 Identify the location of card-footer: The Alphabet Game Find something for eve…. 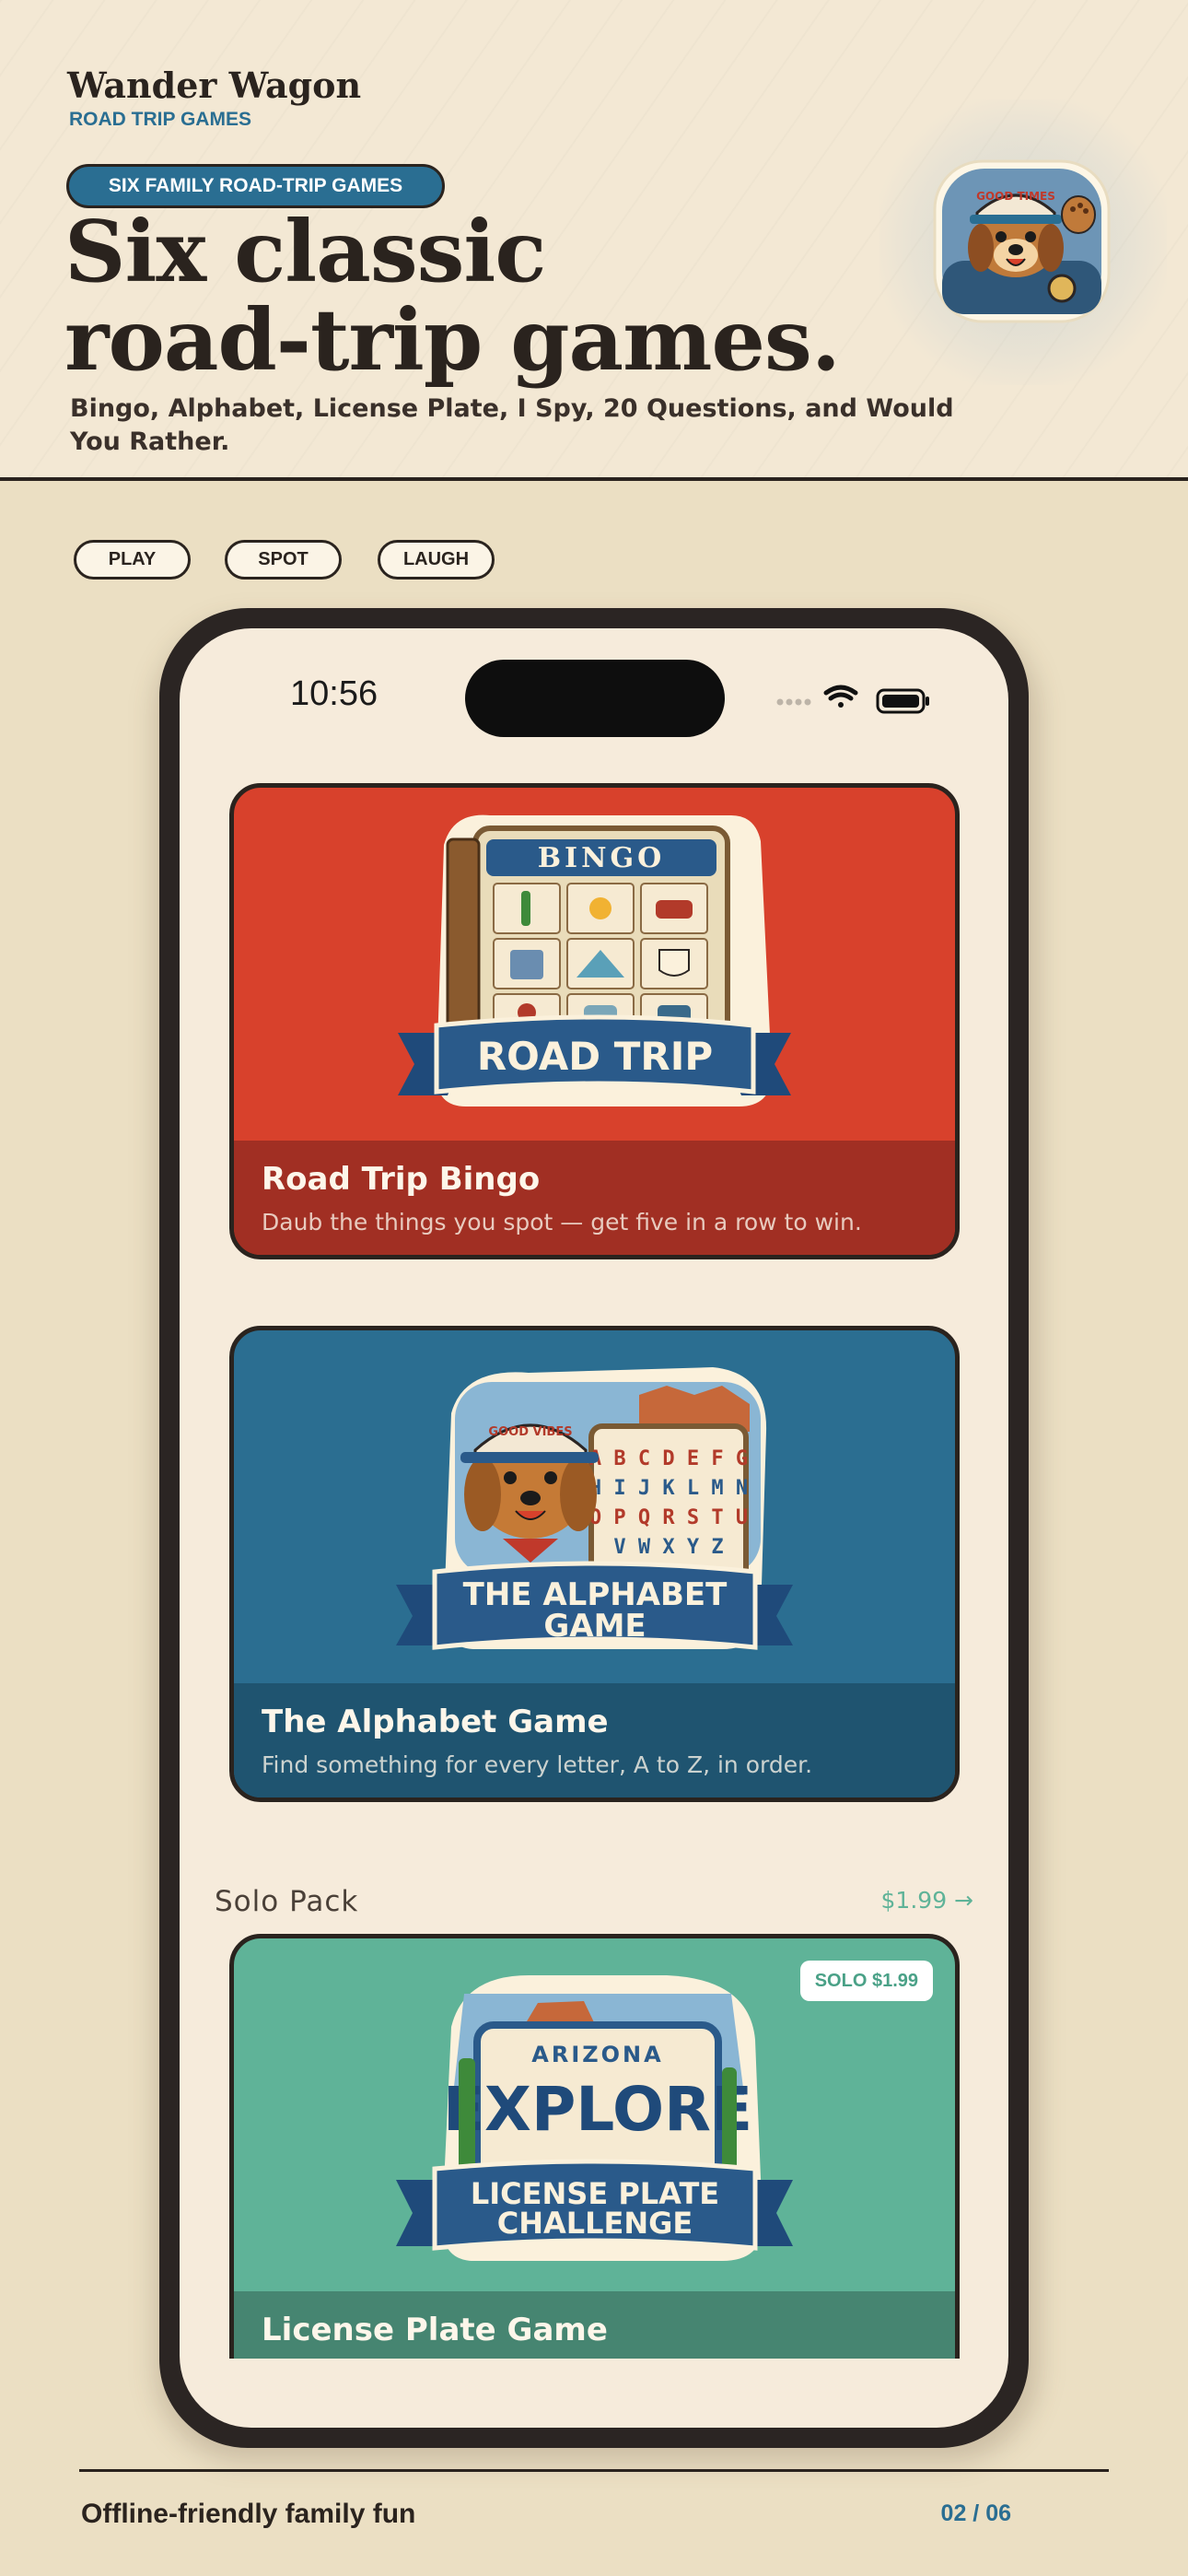
(594, 1740).